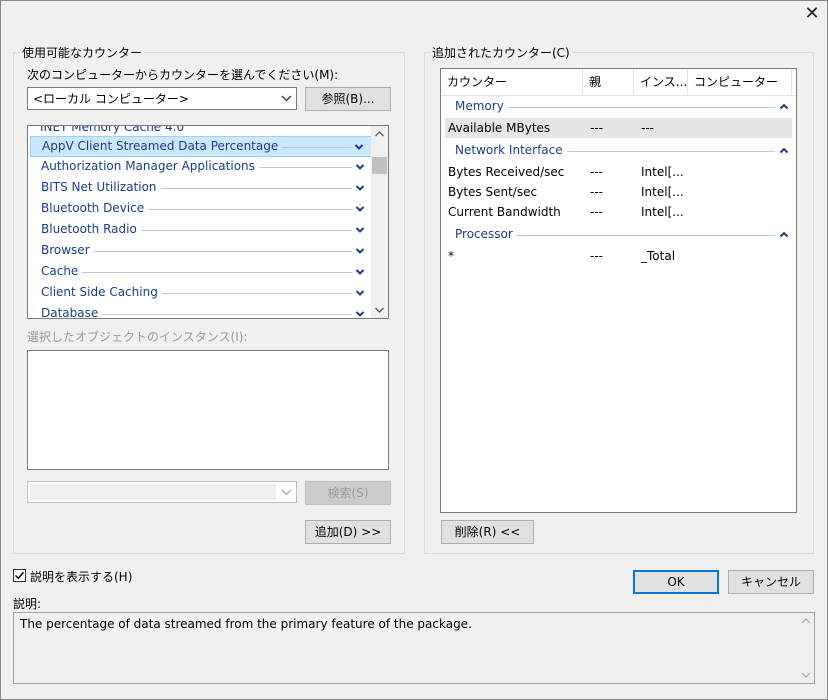 The height and width of the screenshot is (700, 828). I want to click on category-item: Cache, so click(201, 272).